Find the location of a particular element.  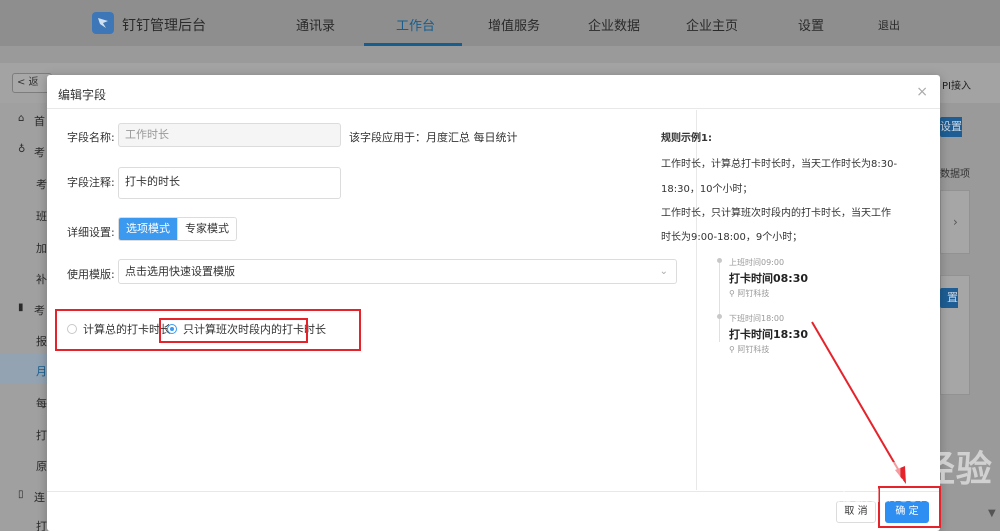

chevron-right-icon: › is located at coordinates (955, 222).